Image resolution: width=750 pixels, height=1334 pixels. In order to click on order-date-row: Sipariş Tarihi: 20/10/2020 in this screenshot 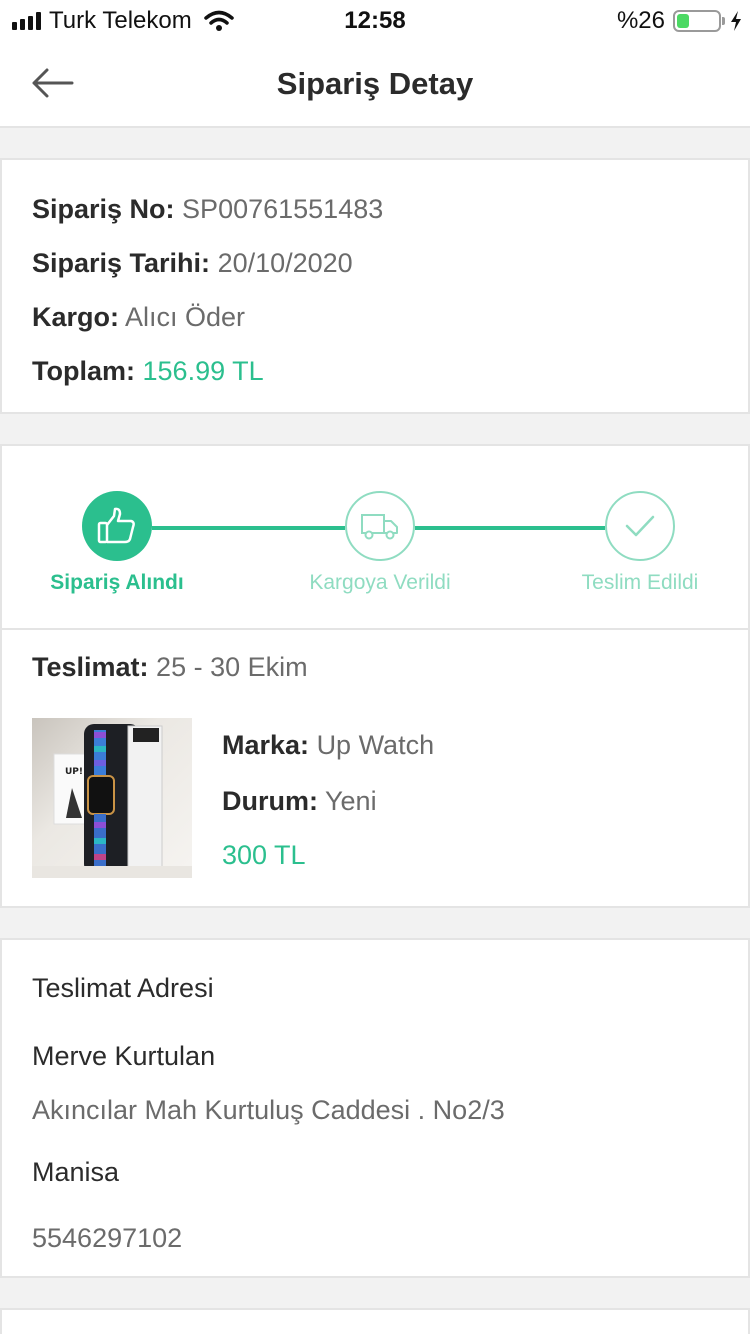, I will do `click(375, 271)`.